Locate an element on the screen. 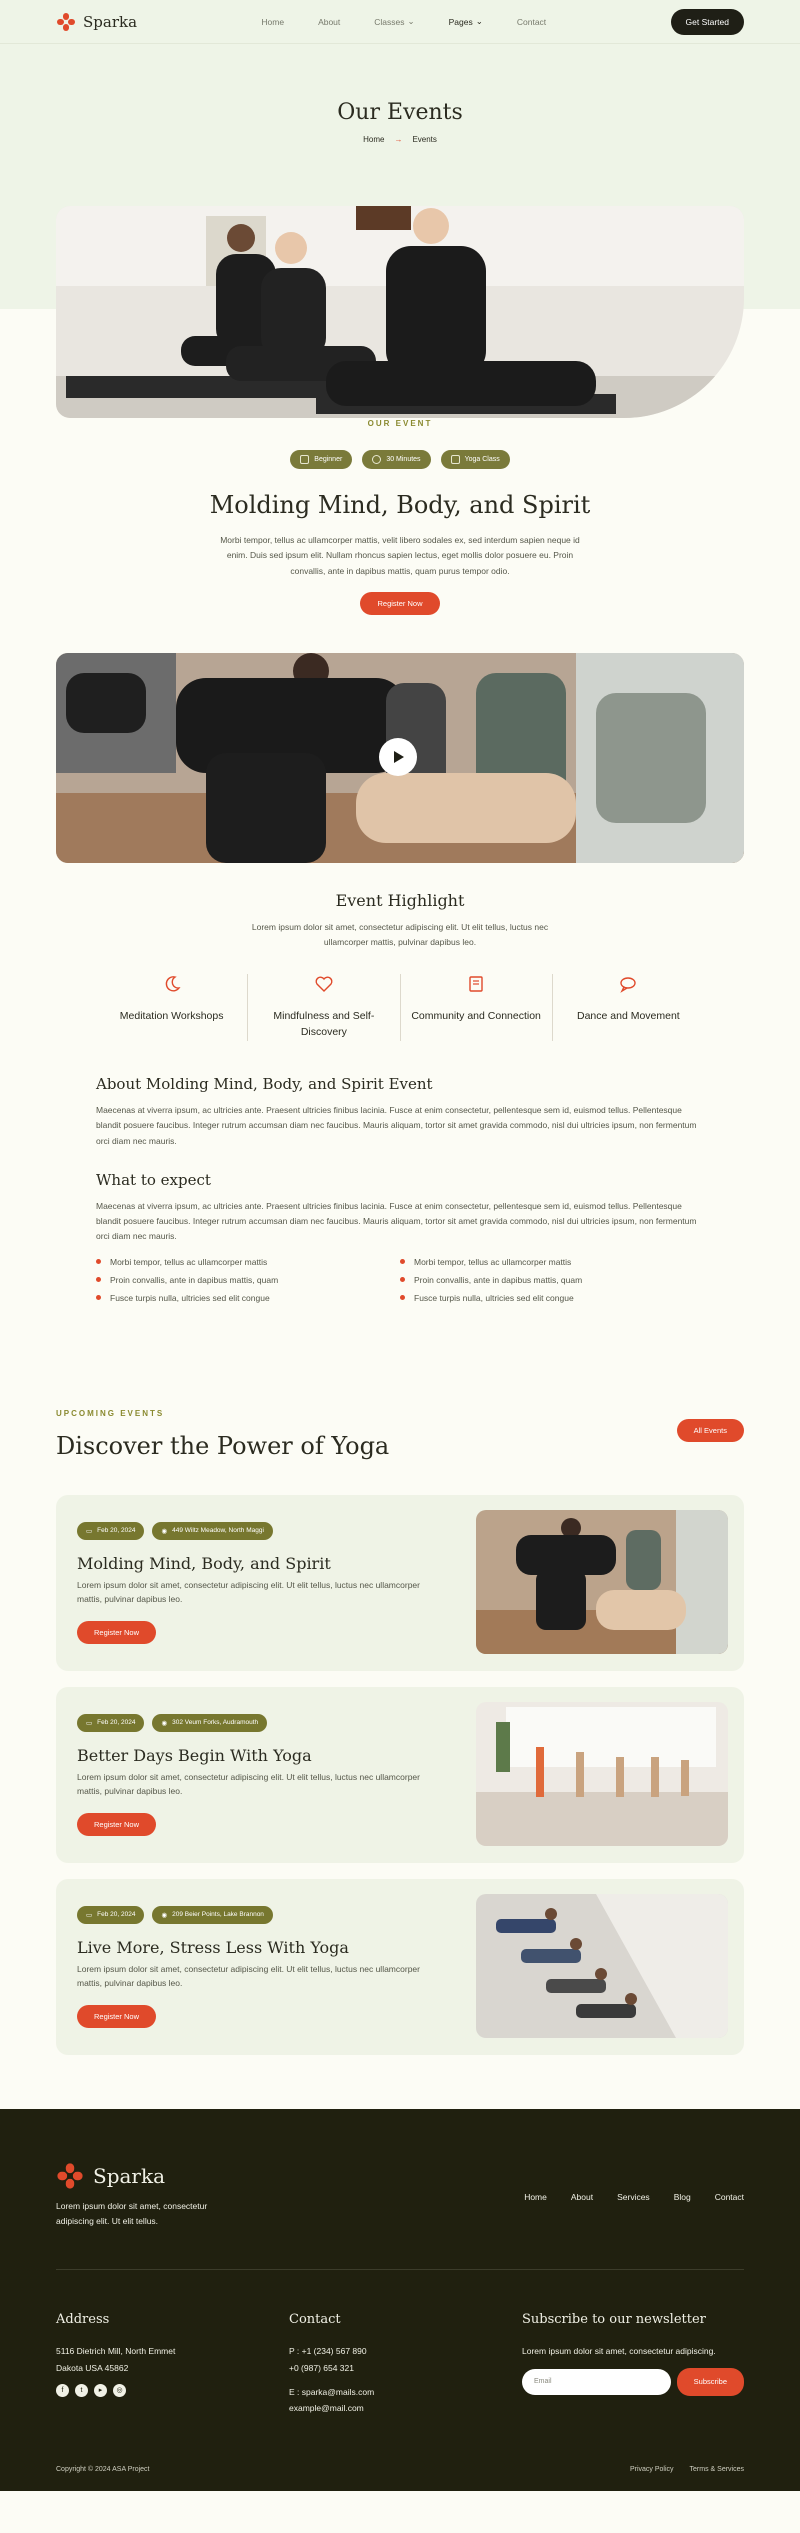  footer-nav-blog: Blog is located at coordinates (682, 2197).